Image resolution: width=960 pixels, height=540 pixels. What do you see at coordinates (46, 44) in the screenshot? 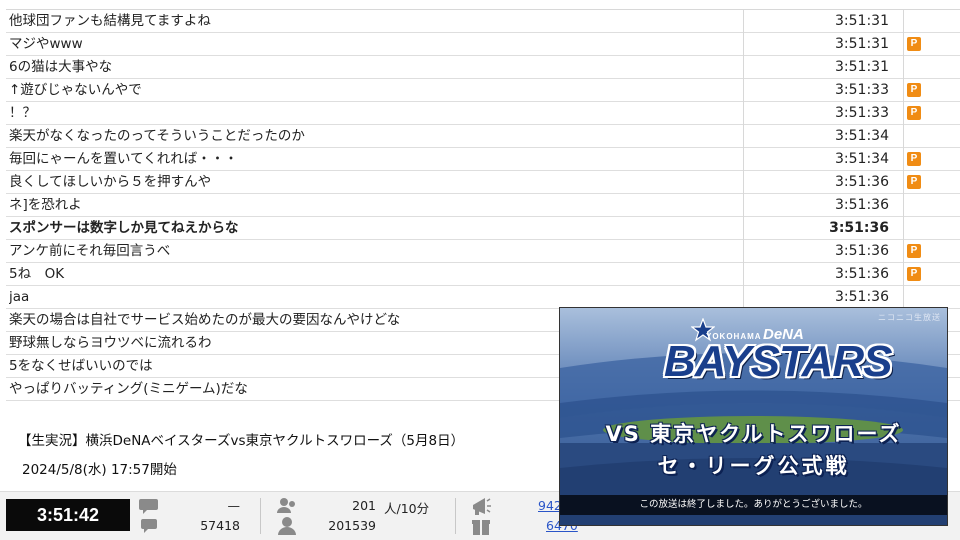
I see `comment-text: マジやwww` at bounding box center [46, 44].